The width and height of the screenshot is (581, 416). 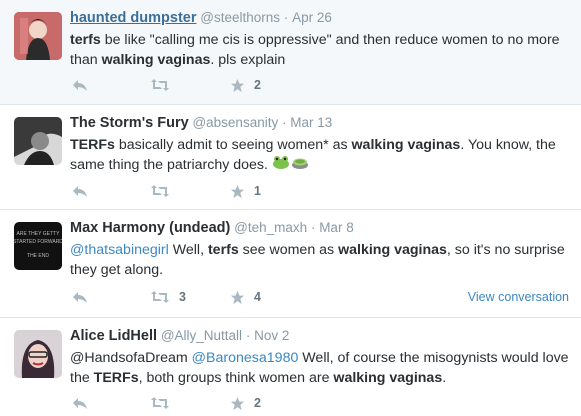 I want to click on text-part: basically admit to seeing women* as, so click(x=233, y=145).